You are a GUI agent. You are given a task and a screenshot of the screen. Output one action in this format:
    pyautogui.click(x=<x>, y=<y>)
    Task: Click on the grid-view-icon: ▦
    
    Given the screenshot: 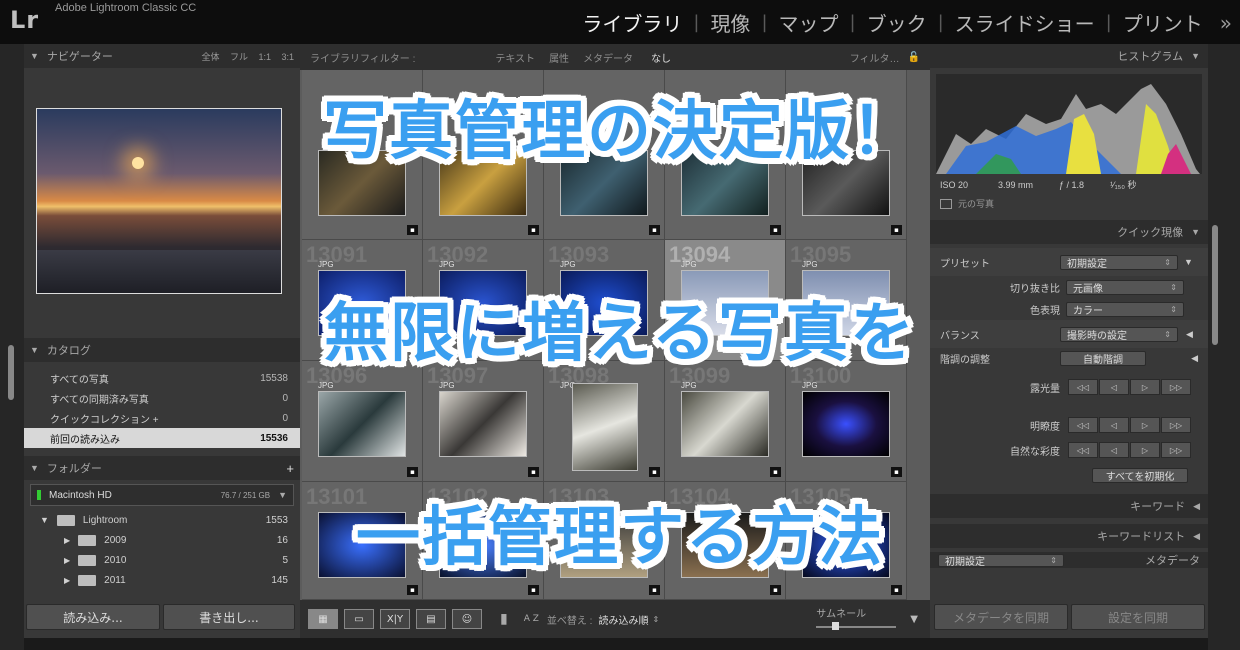 What is the action you would take?
    pyautogui.click(x=323, y=619)
    